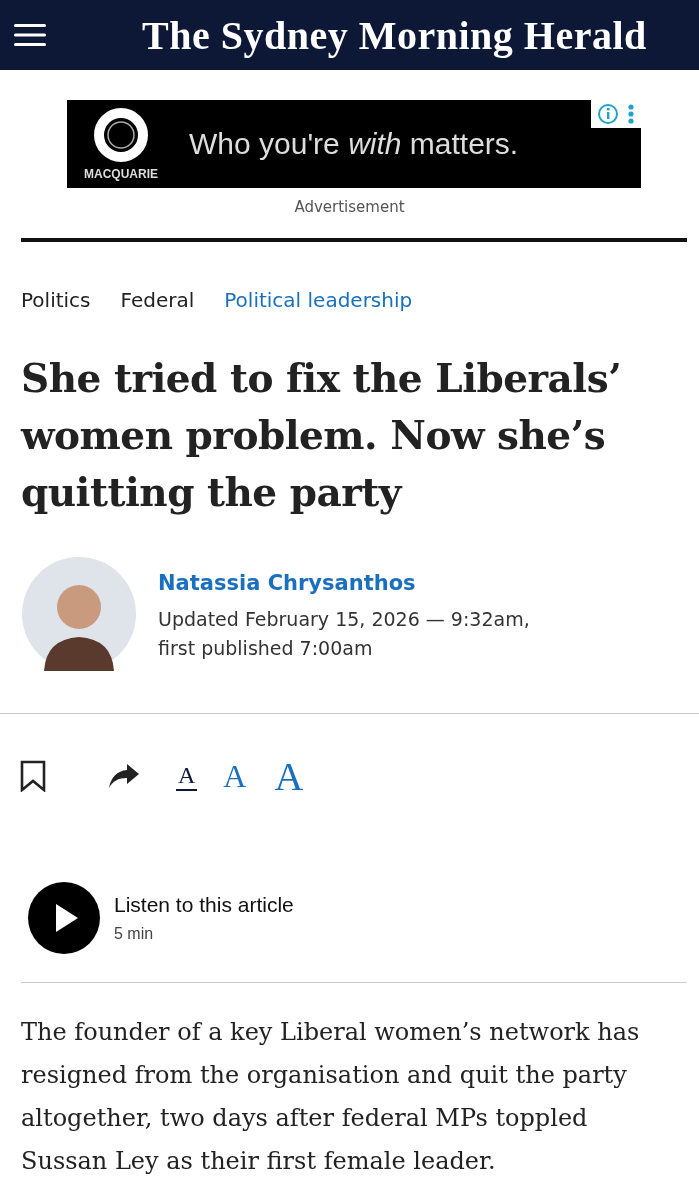 The width and height of the screenshot is (699, 1200). Describe the element at coordinates (204, 905) in the screenshot. I see `listen-label: Listen to this article` at that location.